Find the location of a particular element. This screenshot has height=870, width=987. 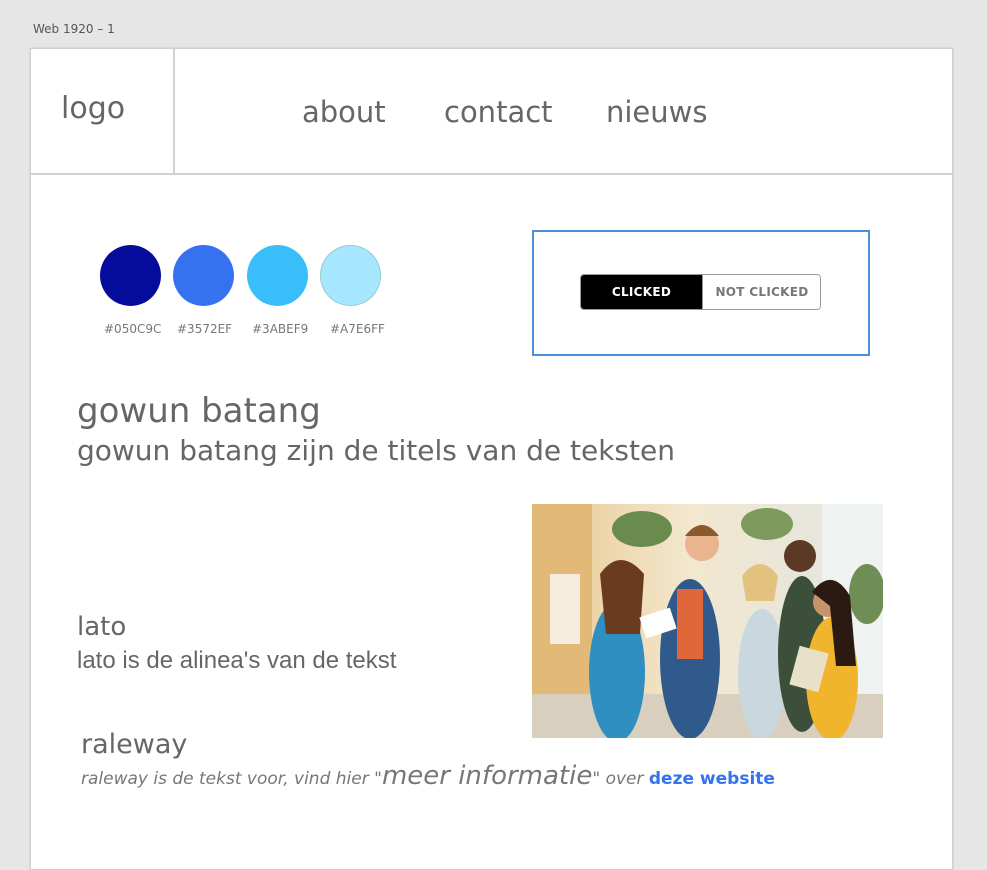

paragraph-font-description: lato is de alinea's van de tekst is located at coordinates (237, 660).